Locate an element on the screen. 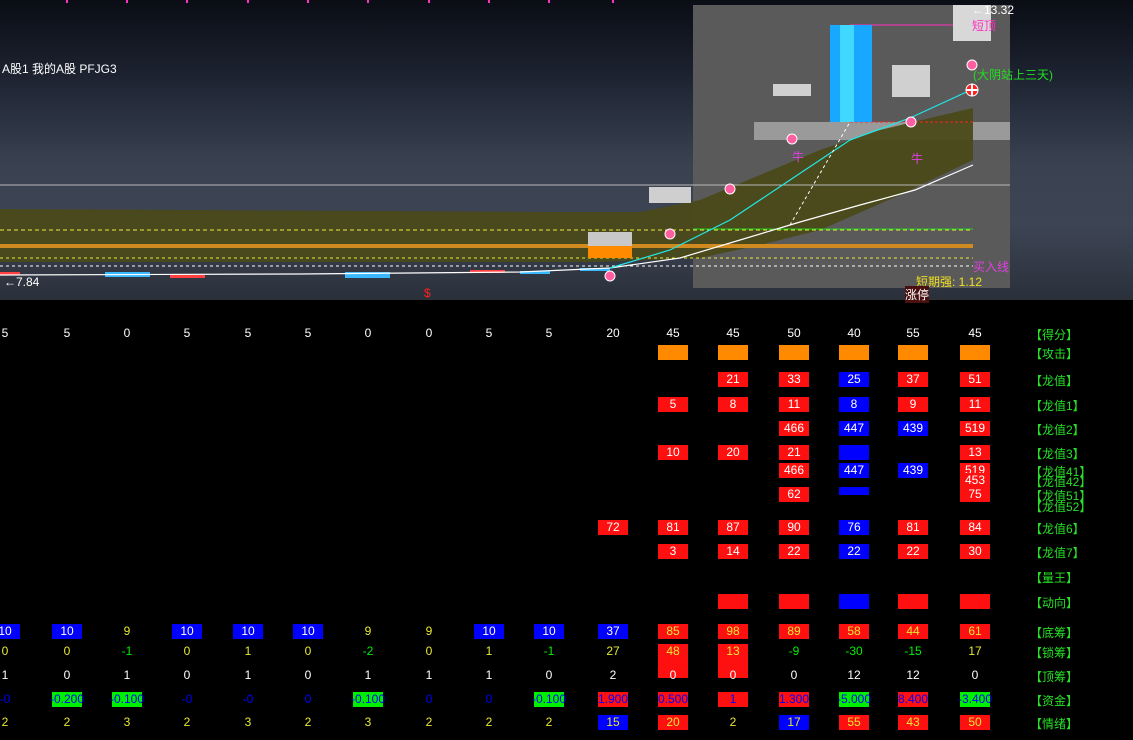 The image size is (1133, 740). indicator-cell: 89 is located at coordinates (794, 631).